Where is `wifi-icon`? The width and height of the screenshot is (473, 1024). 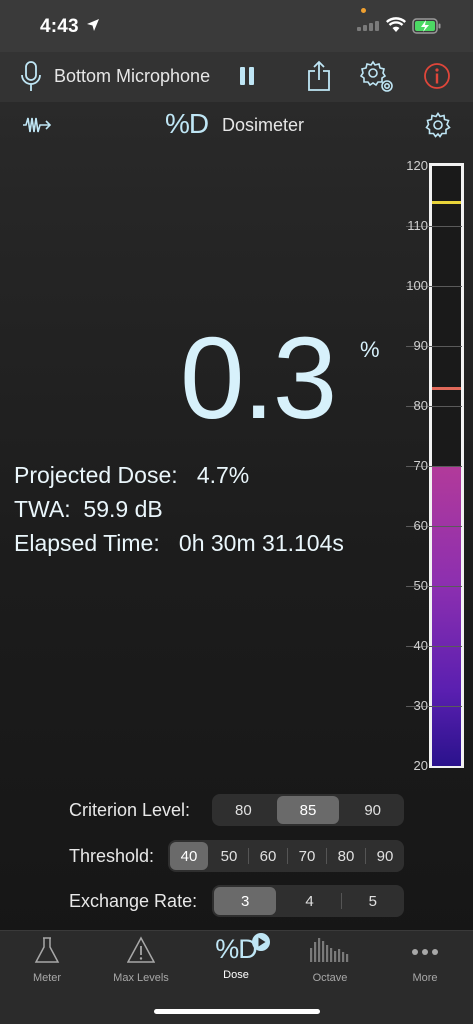 wifi-icon is located at coordinates (396, 24).